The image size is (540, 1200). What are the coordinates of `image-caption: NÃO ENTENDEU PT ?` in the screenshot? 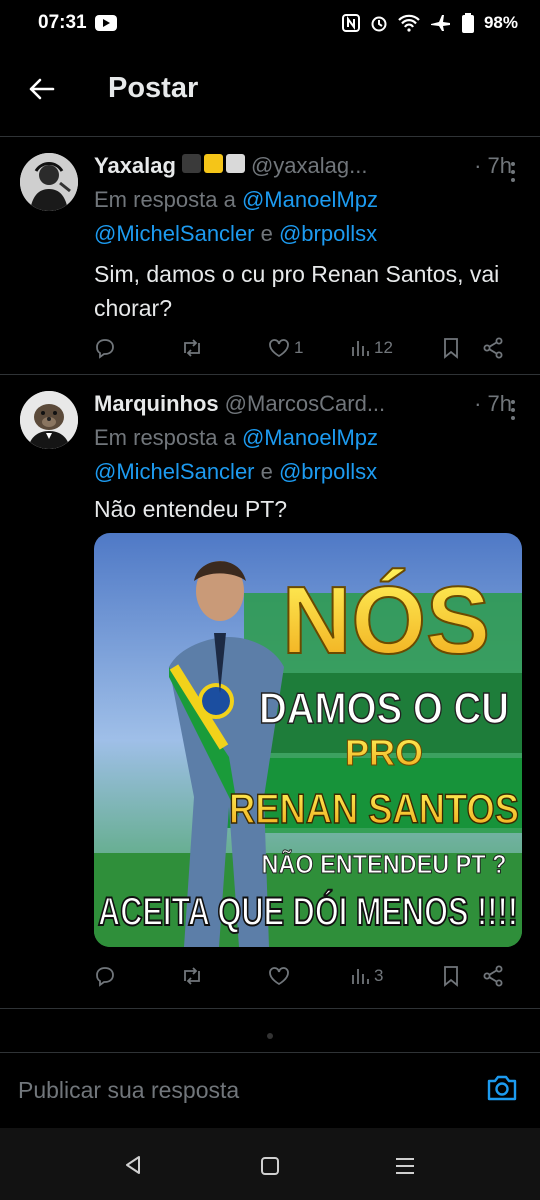 It's located at (384, 864).